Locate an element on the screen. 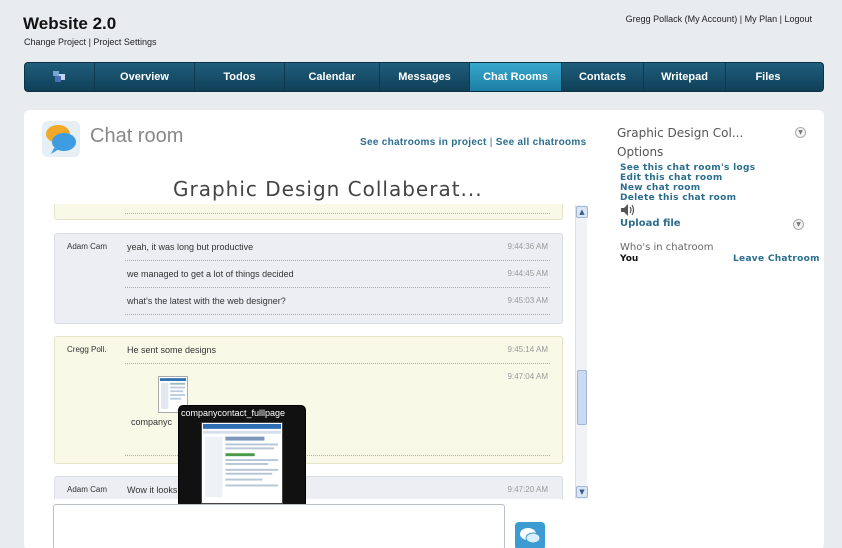  attachment-filename: companyc is located at coordinates (151, 422).